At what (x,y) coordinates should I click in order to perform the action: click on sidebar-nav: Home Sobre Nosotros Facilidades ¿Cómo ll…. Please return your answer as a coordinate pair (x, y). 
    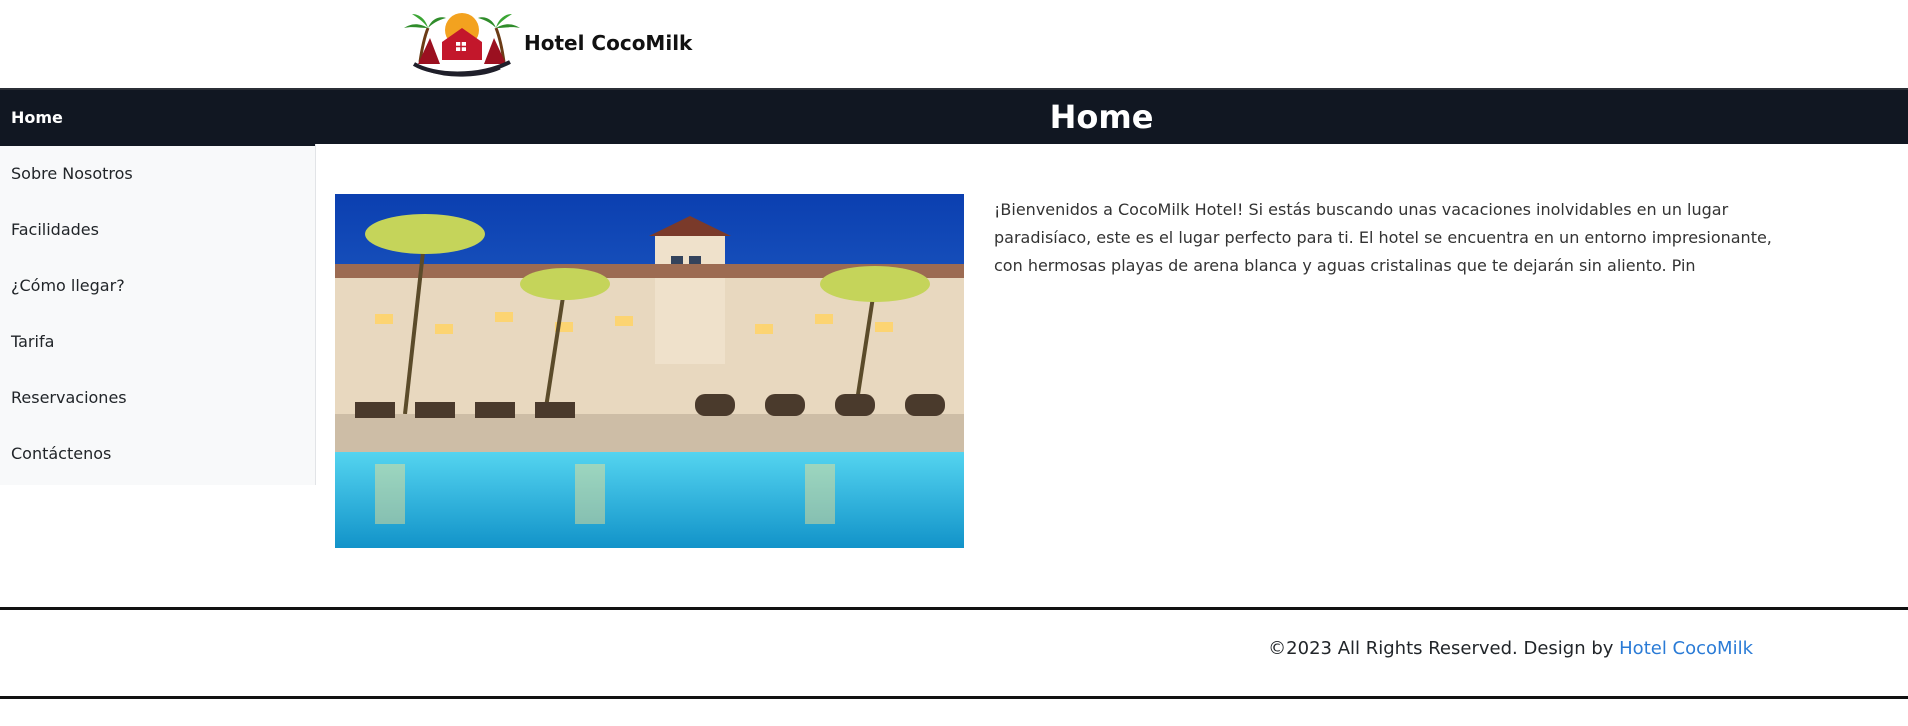
    Looking at the image, I should click on (158, 287).